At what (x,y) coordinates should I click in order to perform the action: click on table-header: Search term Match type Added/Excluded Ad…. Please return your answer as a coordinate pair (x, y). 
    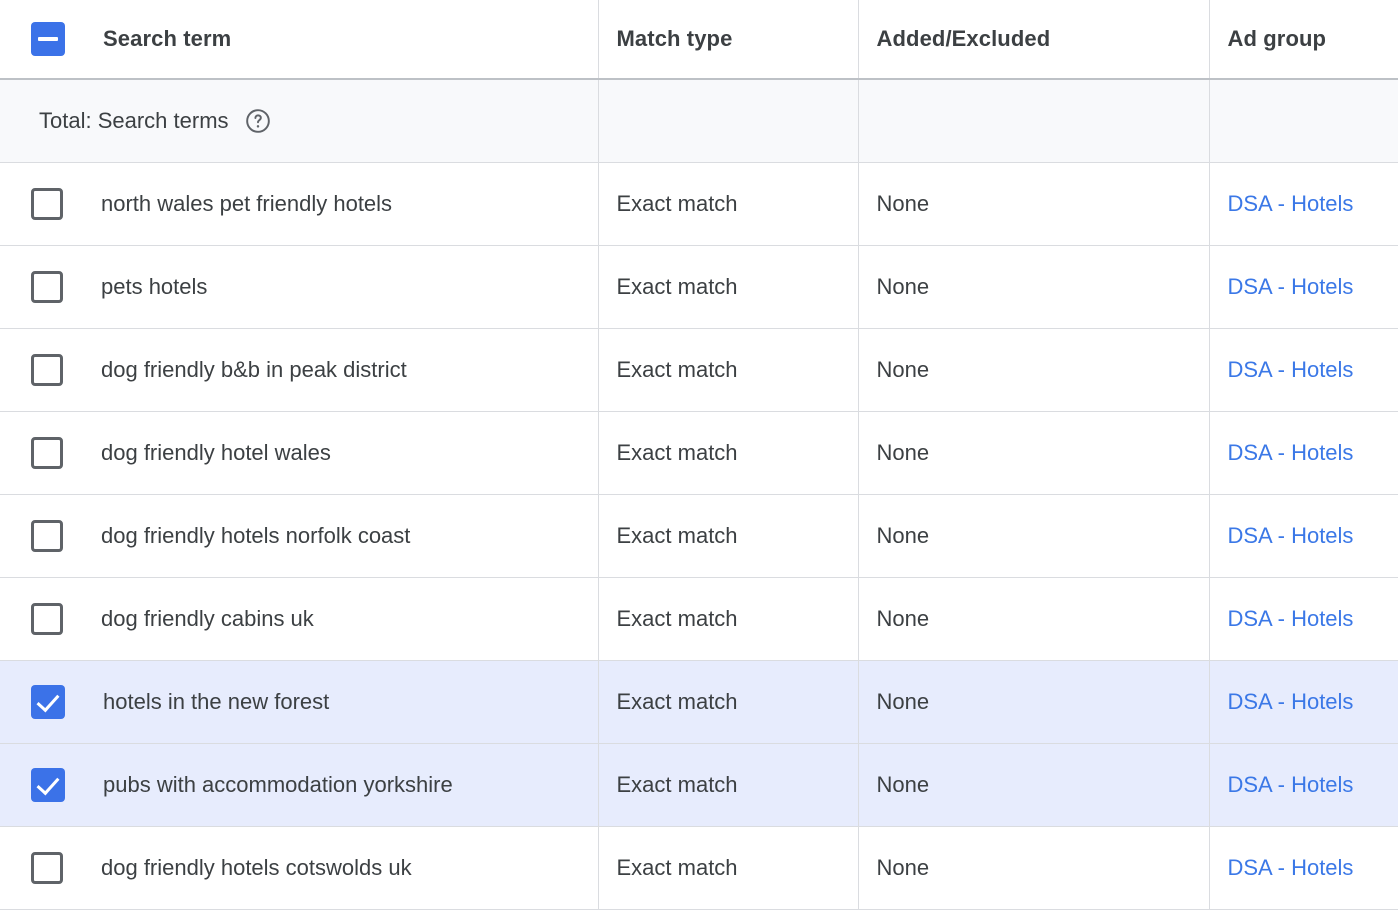
    Looking at the image, I should click on (699, 39).